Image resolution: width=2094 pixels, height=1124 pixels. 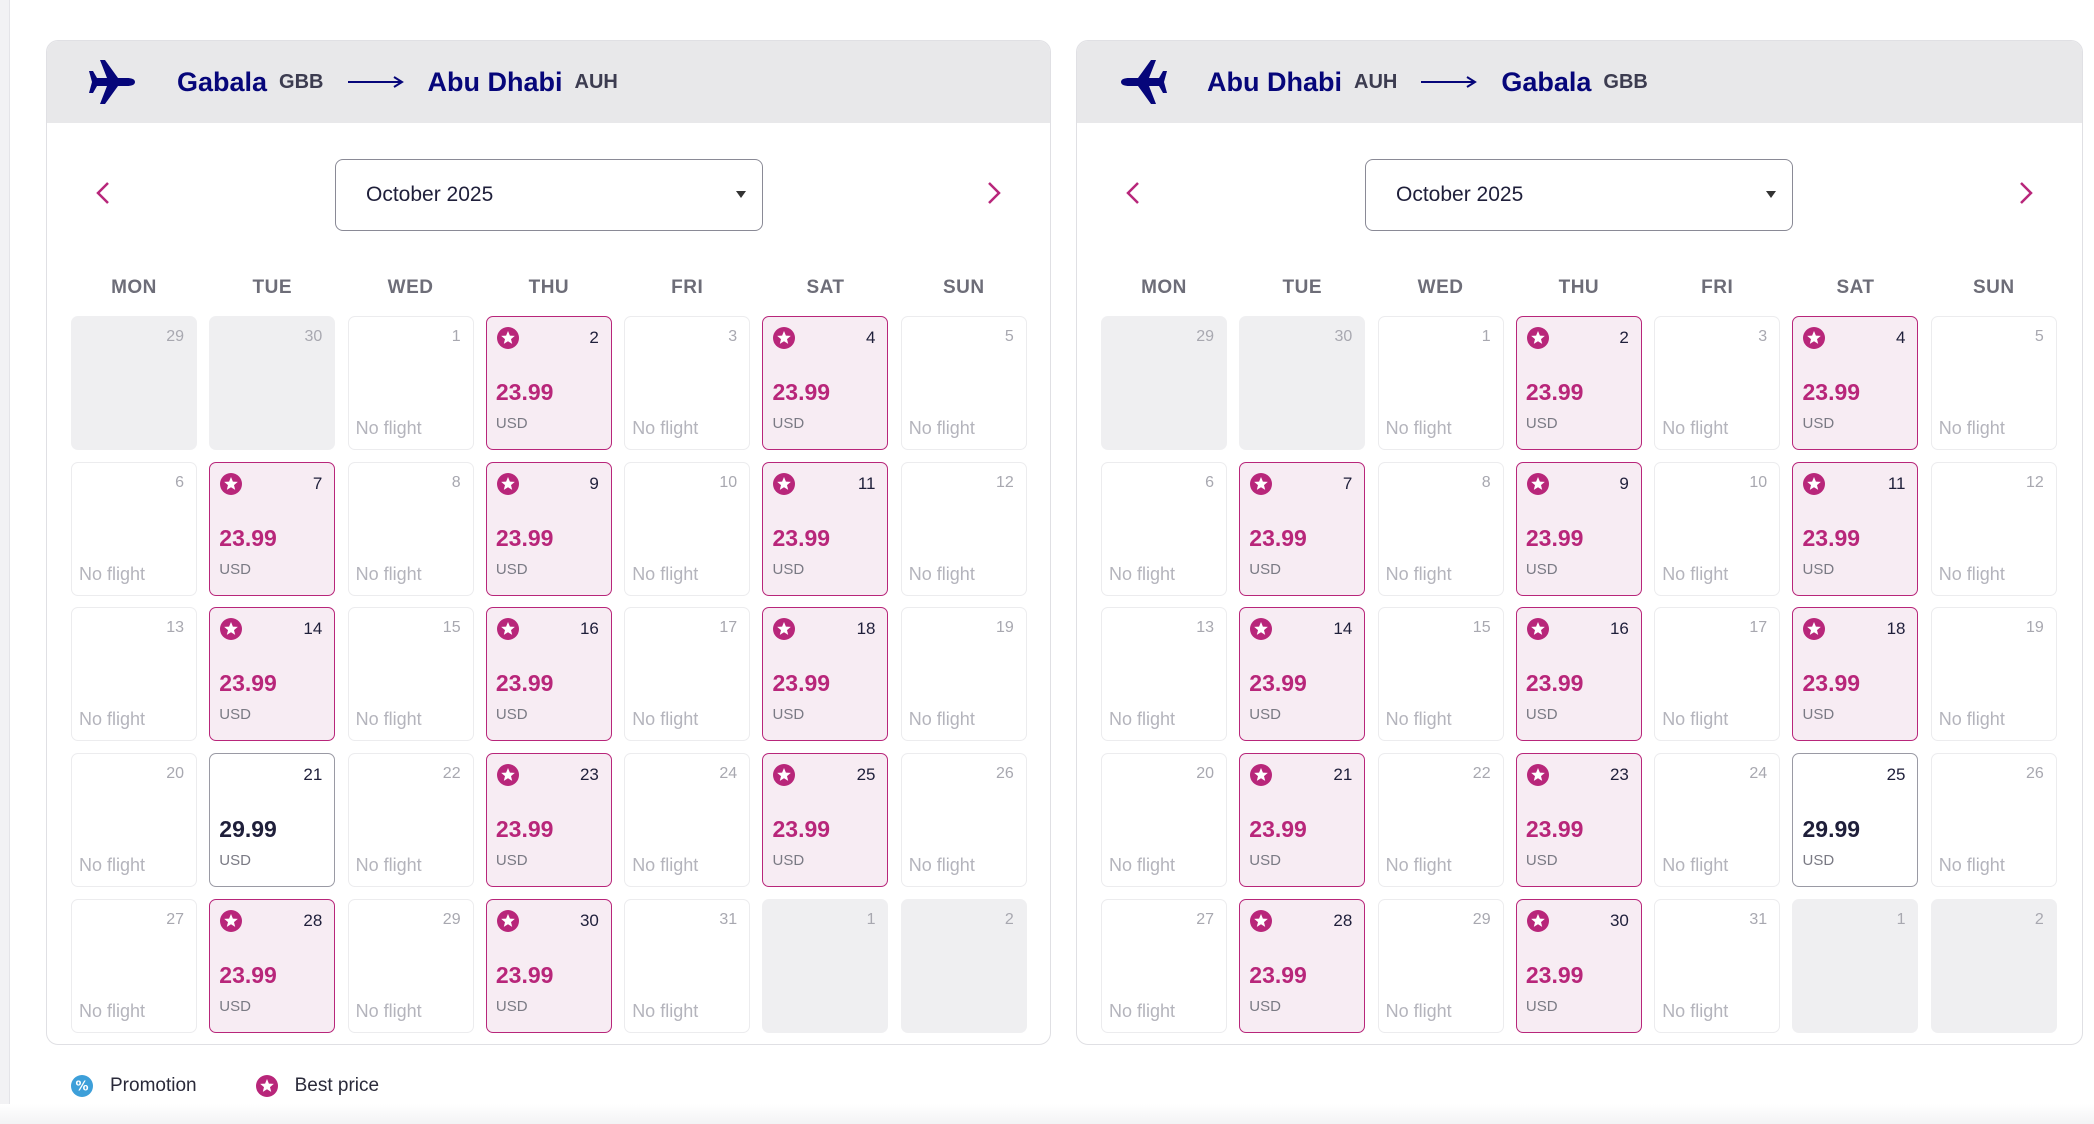 I want to click on day-number: 10, so click(x=1758, y=482).